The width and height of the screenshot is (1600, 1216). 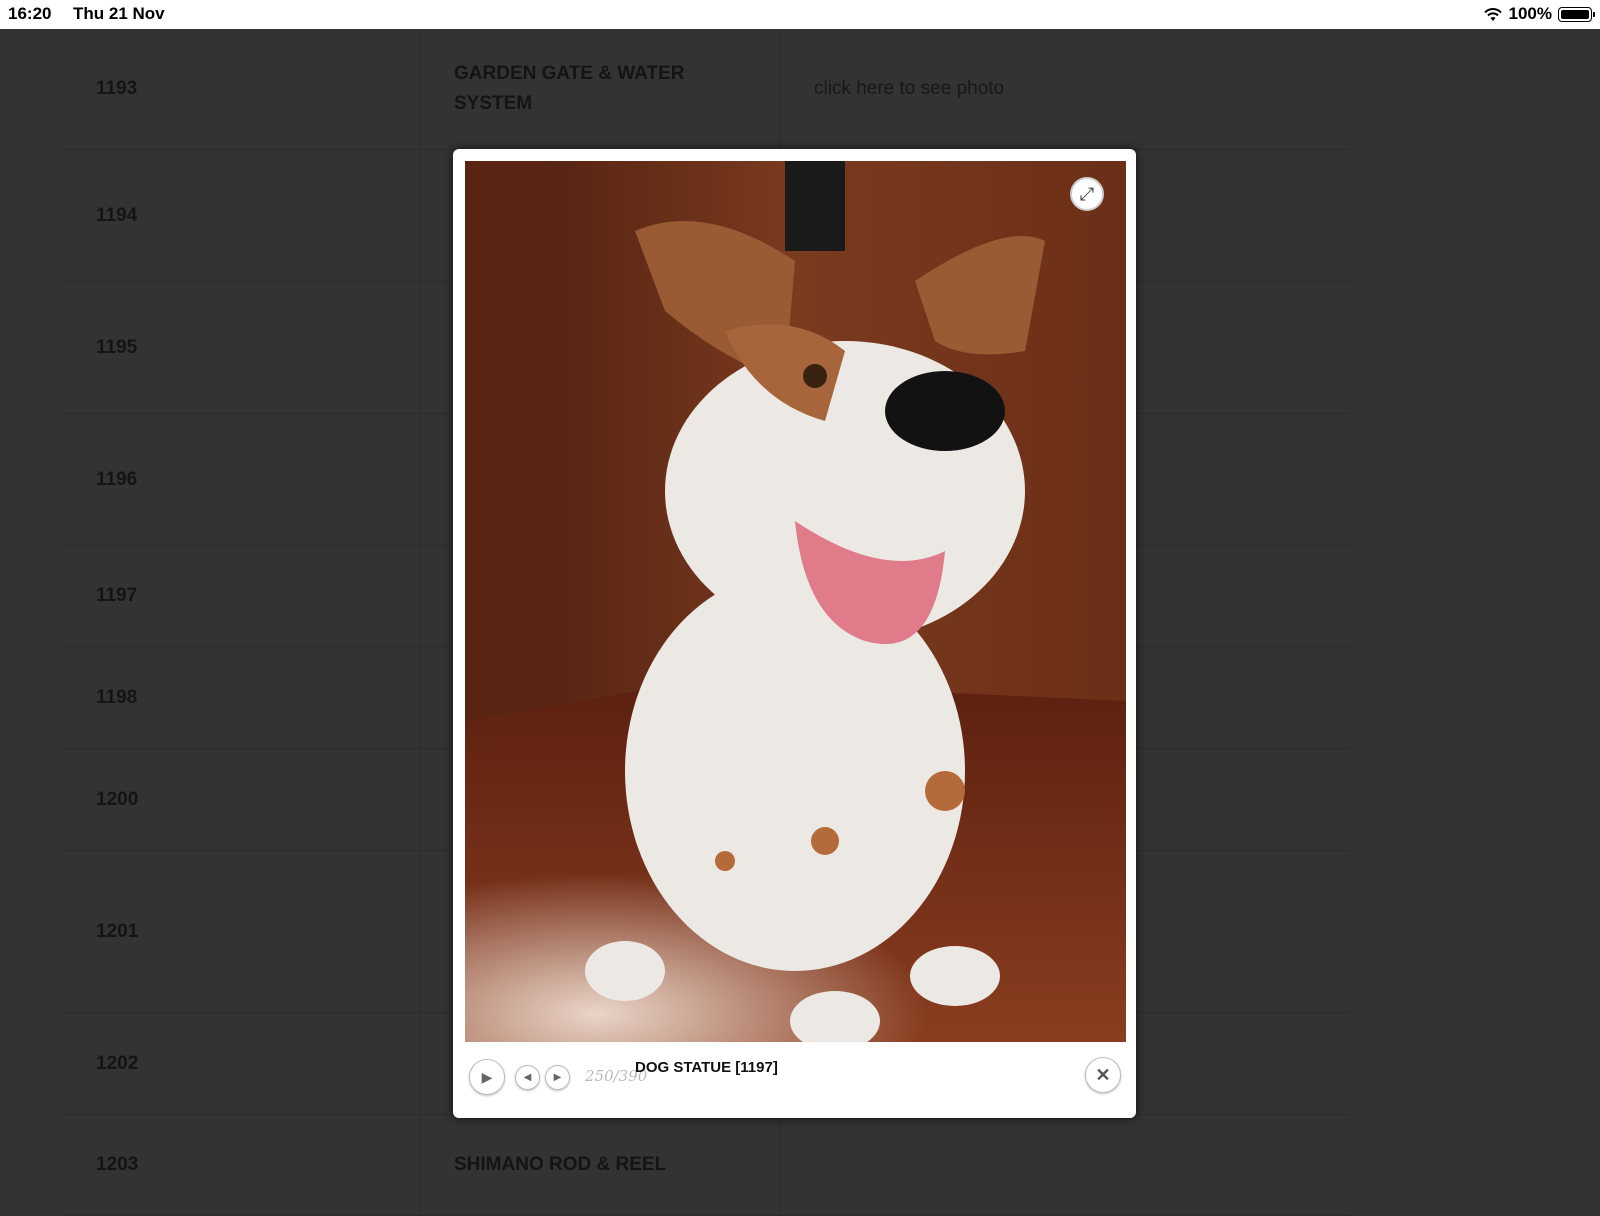 I want to click on wifi-icon, so click(x=1492, y=14).